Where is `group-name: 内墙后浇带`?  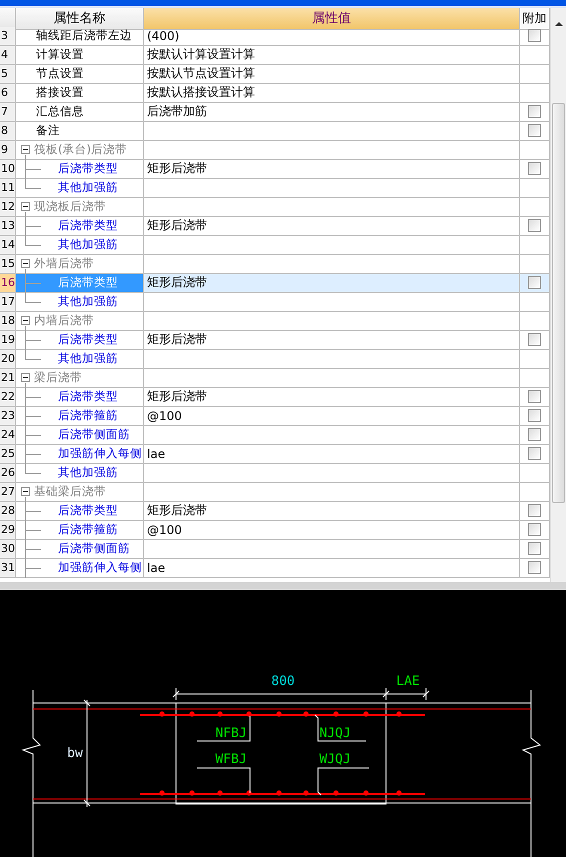 group-name: 内墙后浇带 is located at coordinates (64, 320).